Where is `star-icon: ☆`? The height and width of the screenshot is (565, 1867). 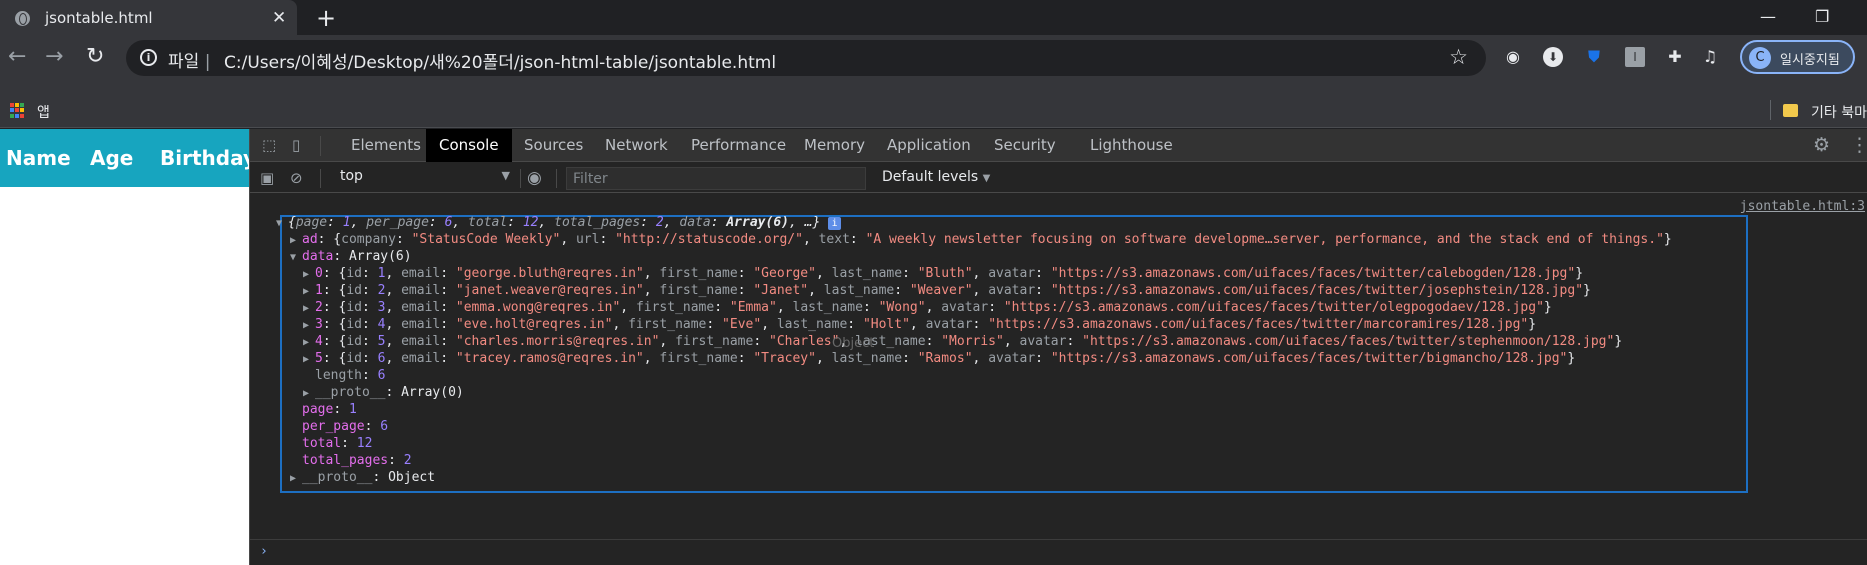 star-icon: ☆ is located at coordinates (1458, 57).